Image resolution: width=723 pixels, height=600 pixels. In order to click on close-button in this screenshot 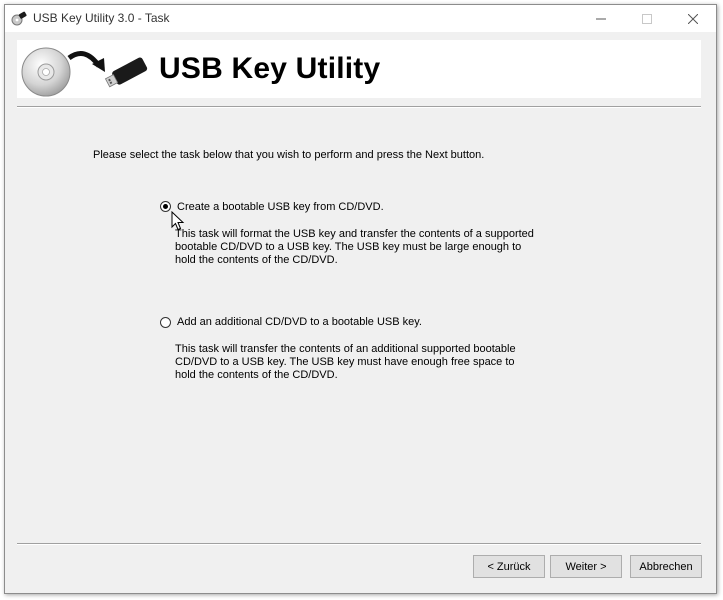, I will do `click(693, 18)`.